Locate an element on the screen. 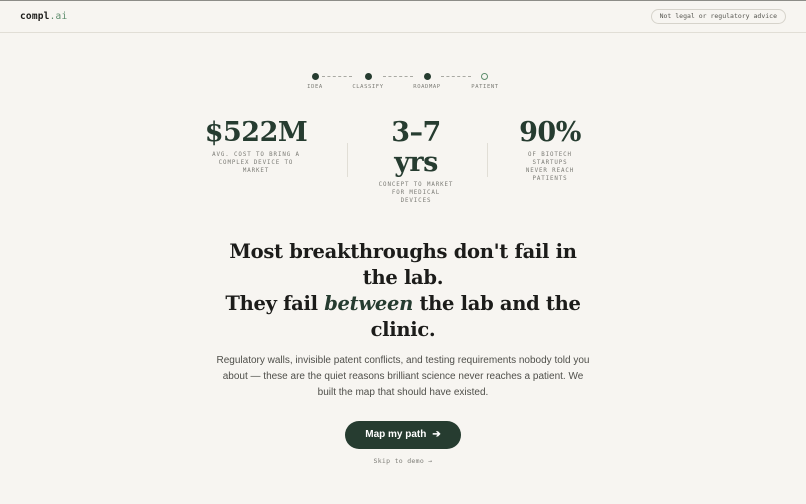  step-dot-idea is located at coordinates (315, 76).